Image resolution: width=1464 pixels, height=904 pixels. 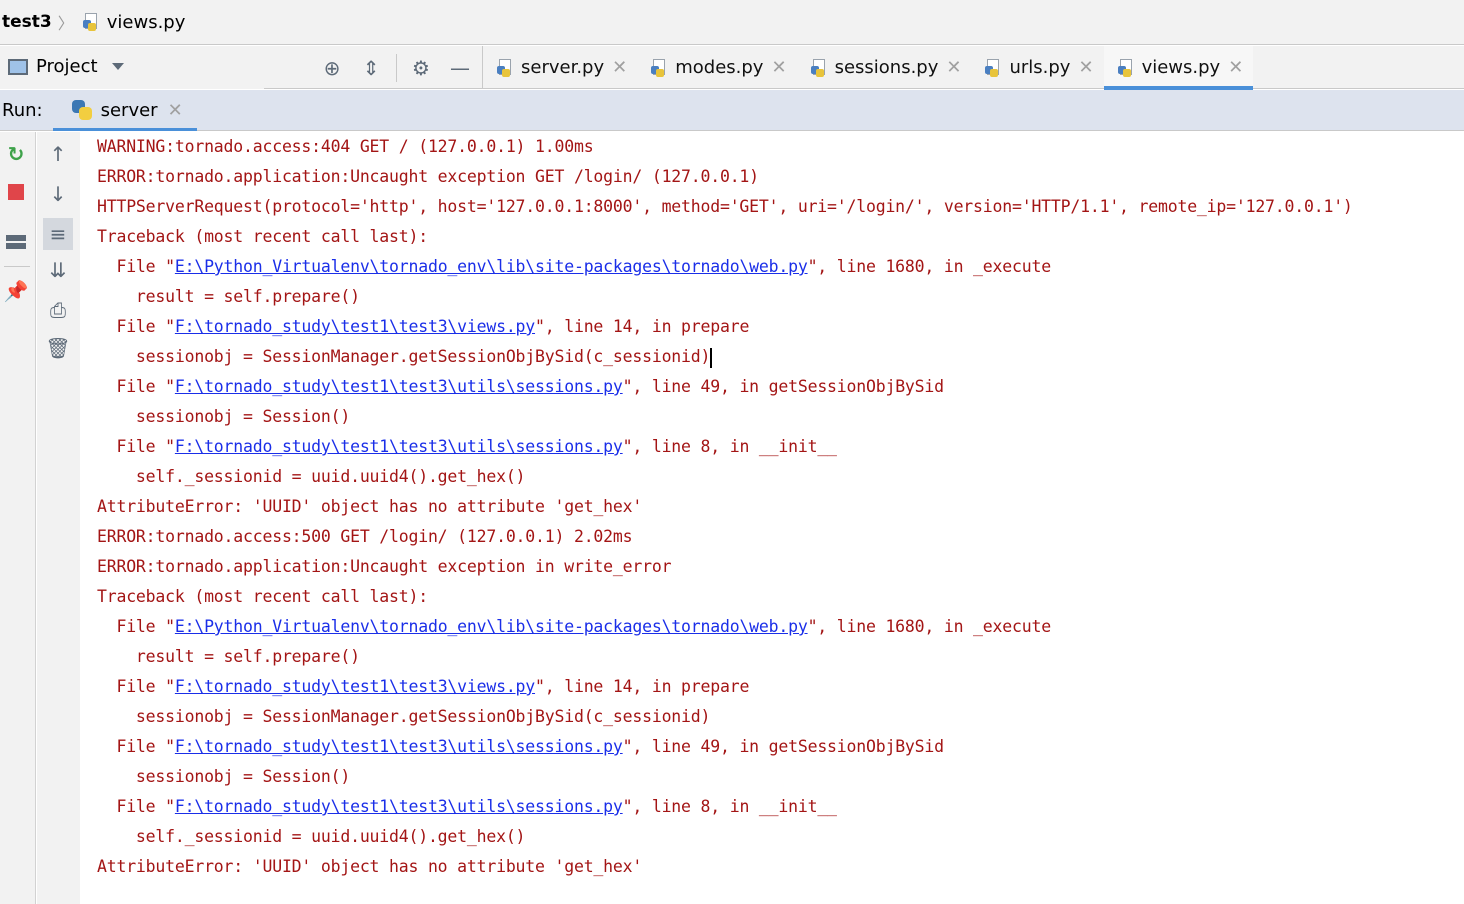 I want to click on tab-server-py: server.py ✕, so click(x=560, y=67).